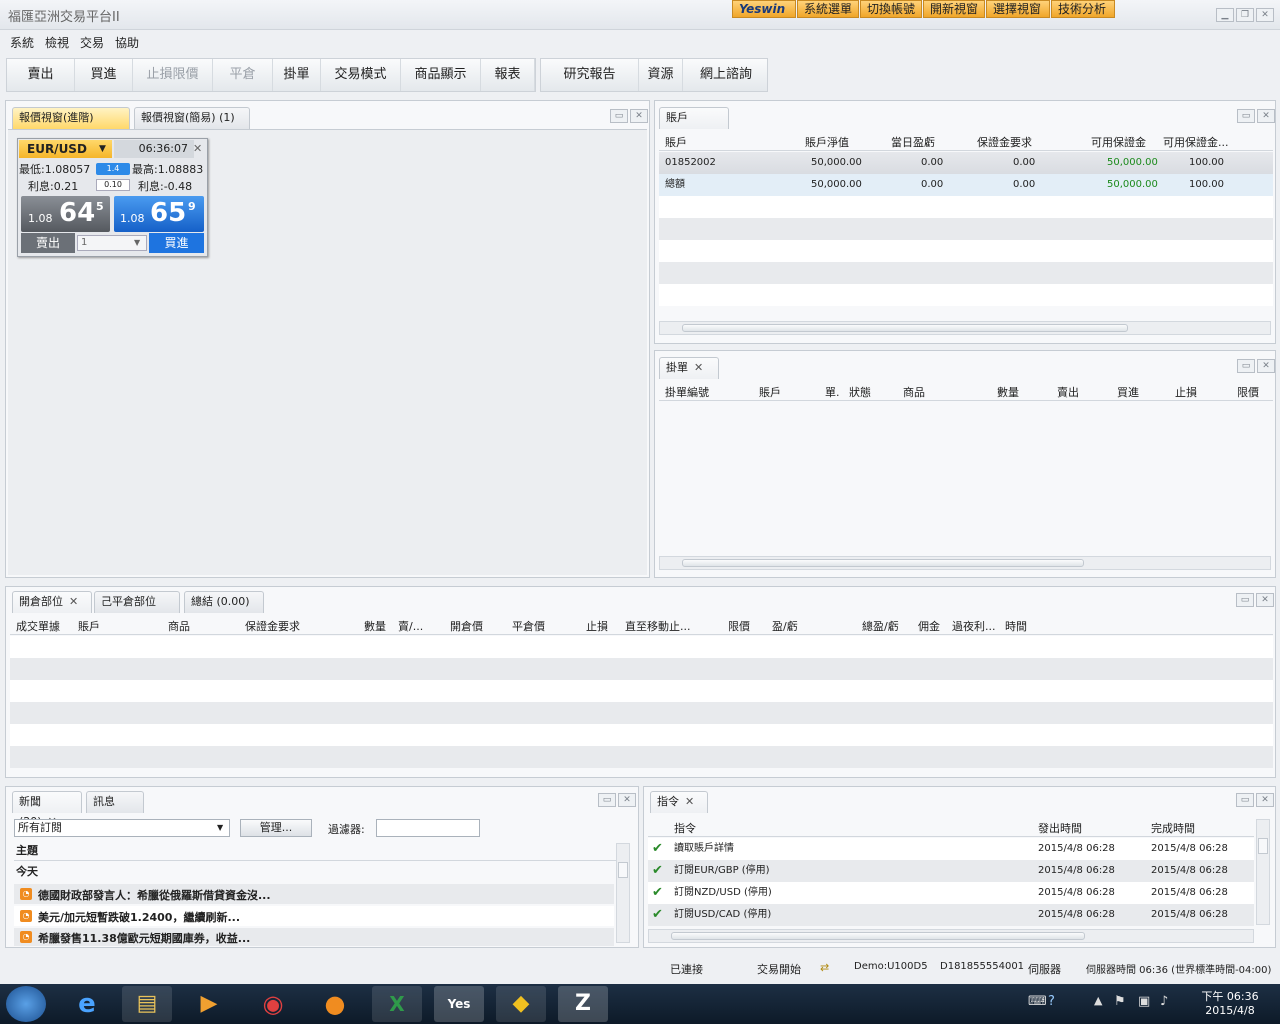 The height and width of the screenshot is (1024, 1280). Describe the element at coordinates (87, 1004) in the screenshot. I see `ie-icon: e` at that location.